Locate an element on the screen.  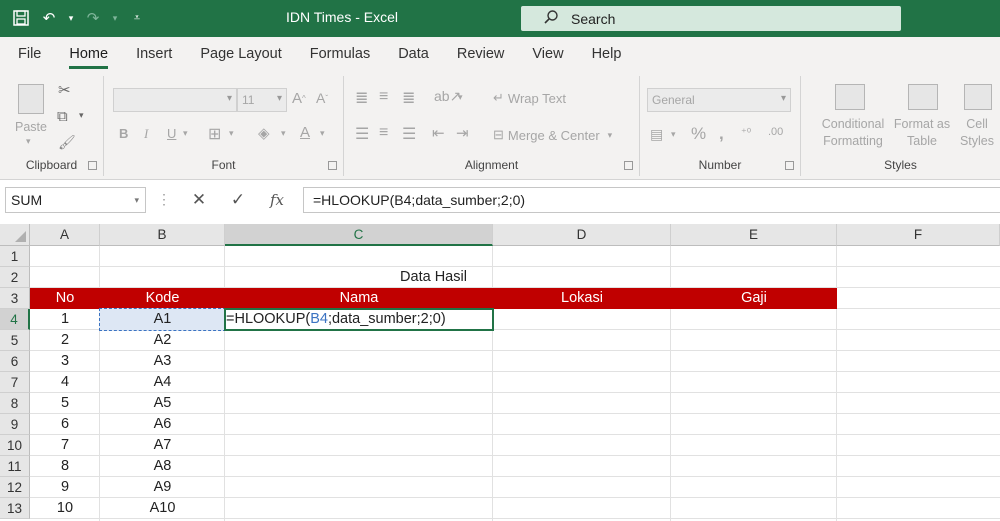
save-icon is located at coordinates (21, 18).